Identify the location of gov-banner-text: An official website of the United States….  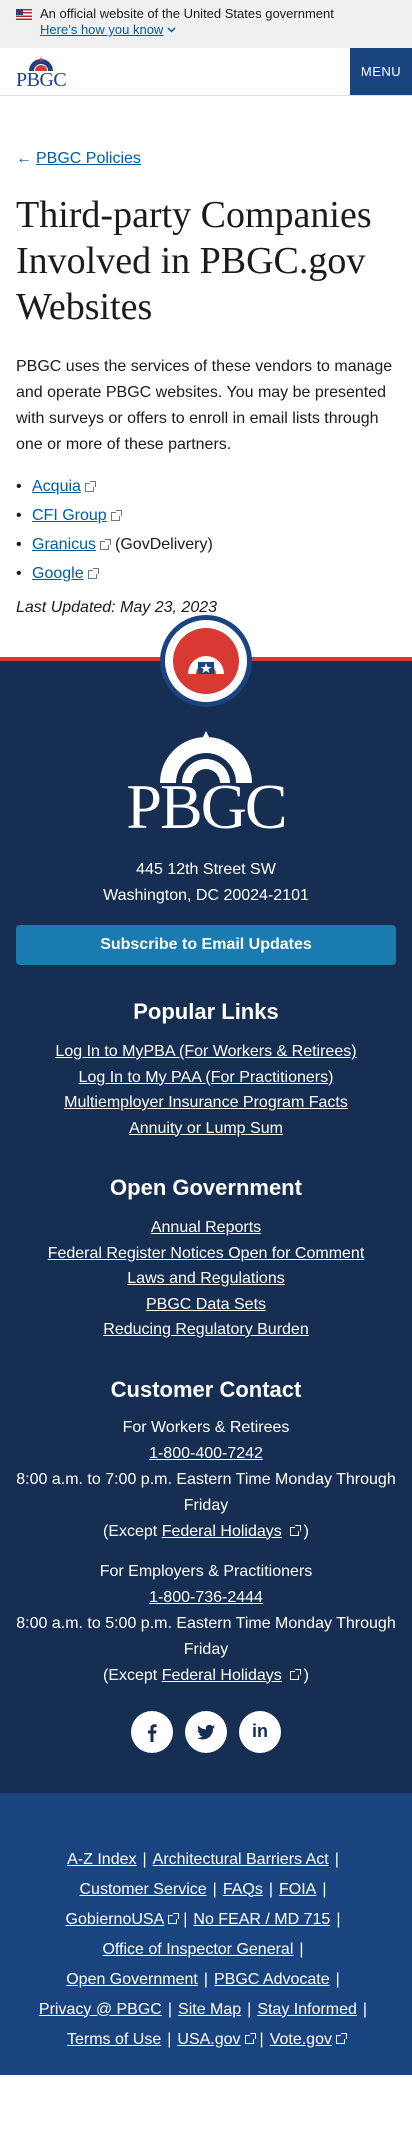
(187, 13).